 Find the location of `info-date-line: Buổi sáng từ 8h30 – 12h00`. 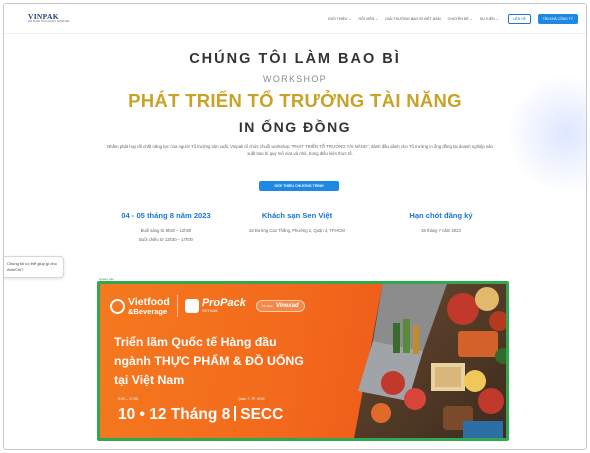

info-date-line: Buổi sáng từ 8h30 – 12h00 is located at coordinates (166, 230).